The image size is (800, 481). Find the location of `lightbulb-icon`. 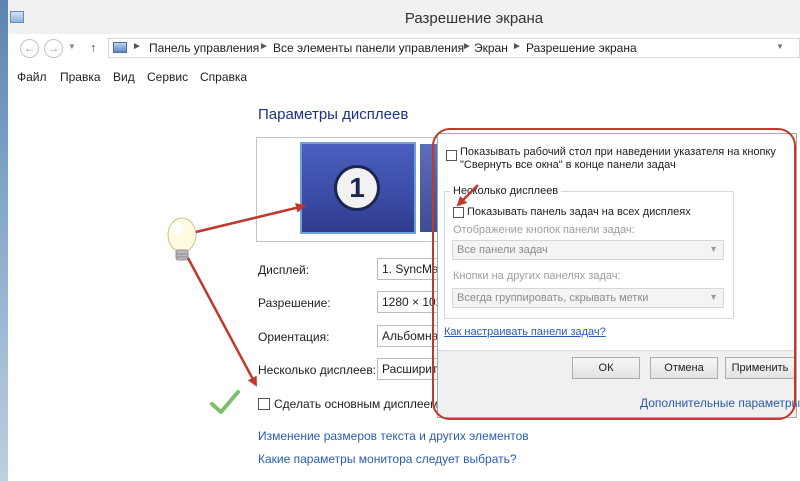

lightbulb-icon is located at coordinates (182, 239).